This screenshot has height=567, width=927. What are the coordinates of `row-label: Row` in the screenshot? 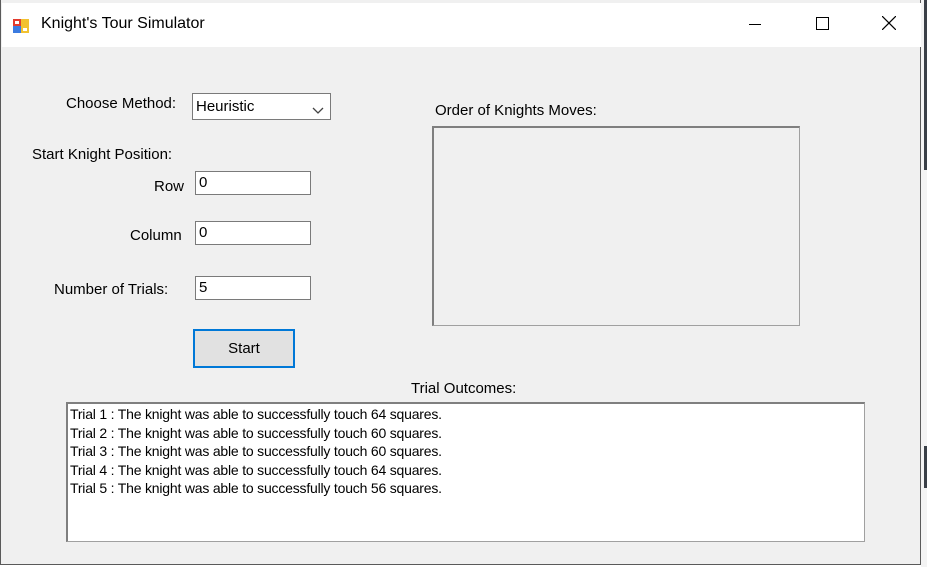 It's located at (169, 186).